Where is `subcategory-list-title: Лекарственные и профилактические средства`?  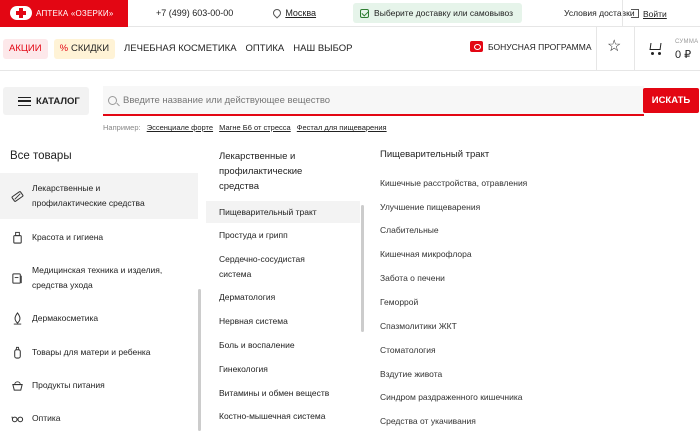 subcategory-list-title: Лекарственные и профилактические средства is located at coordinates (261, 171).